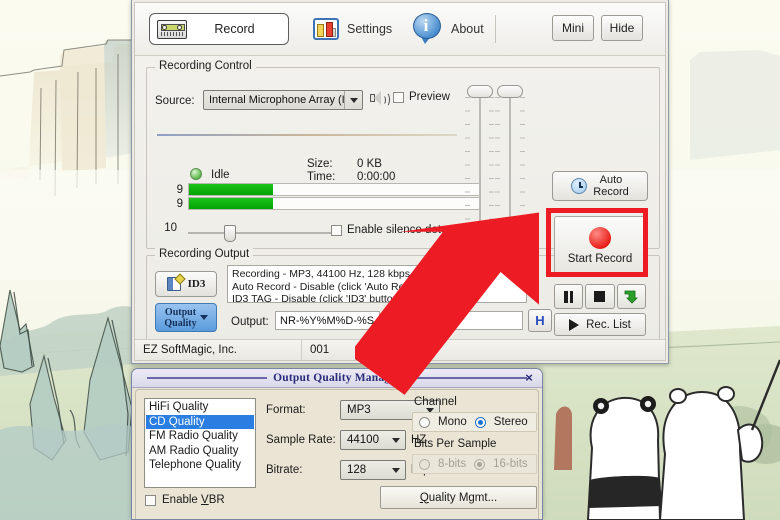 The image size is (780, 520). I want to click on silence-detection-checkbox, so click(336, 230).